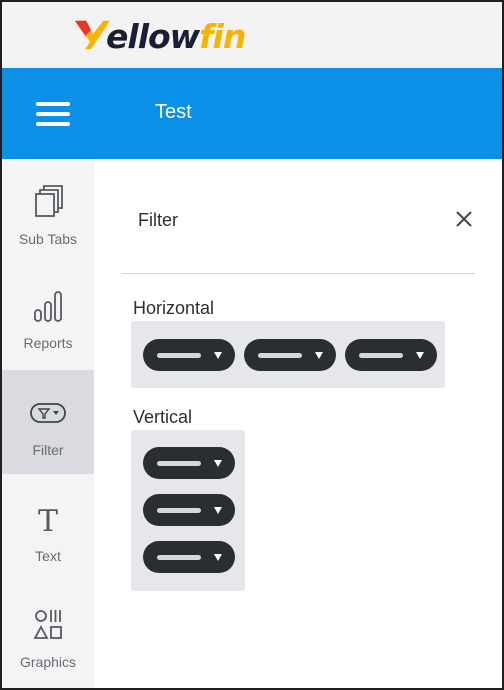  I want to click on sidebar-item-label: Reports, so click(48, 343).